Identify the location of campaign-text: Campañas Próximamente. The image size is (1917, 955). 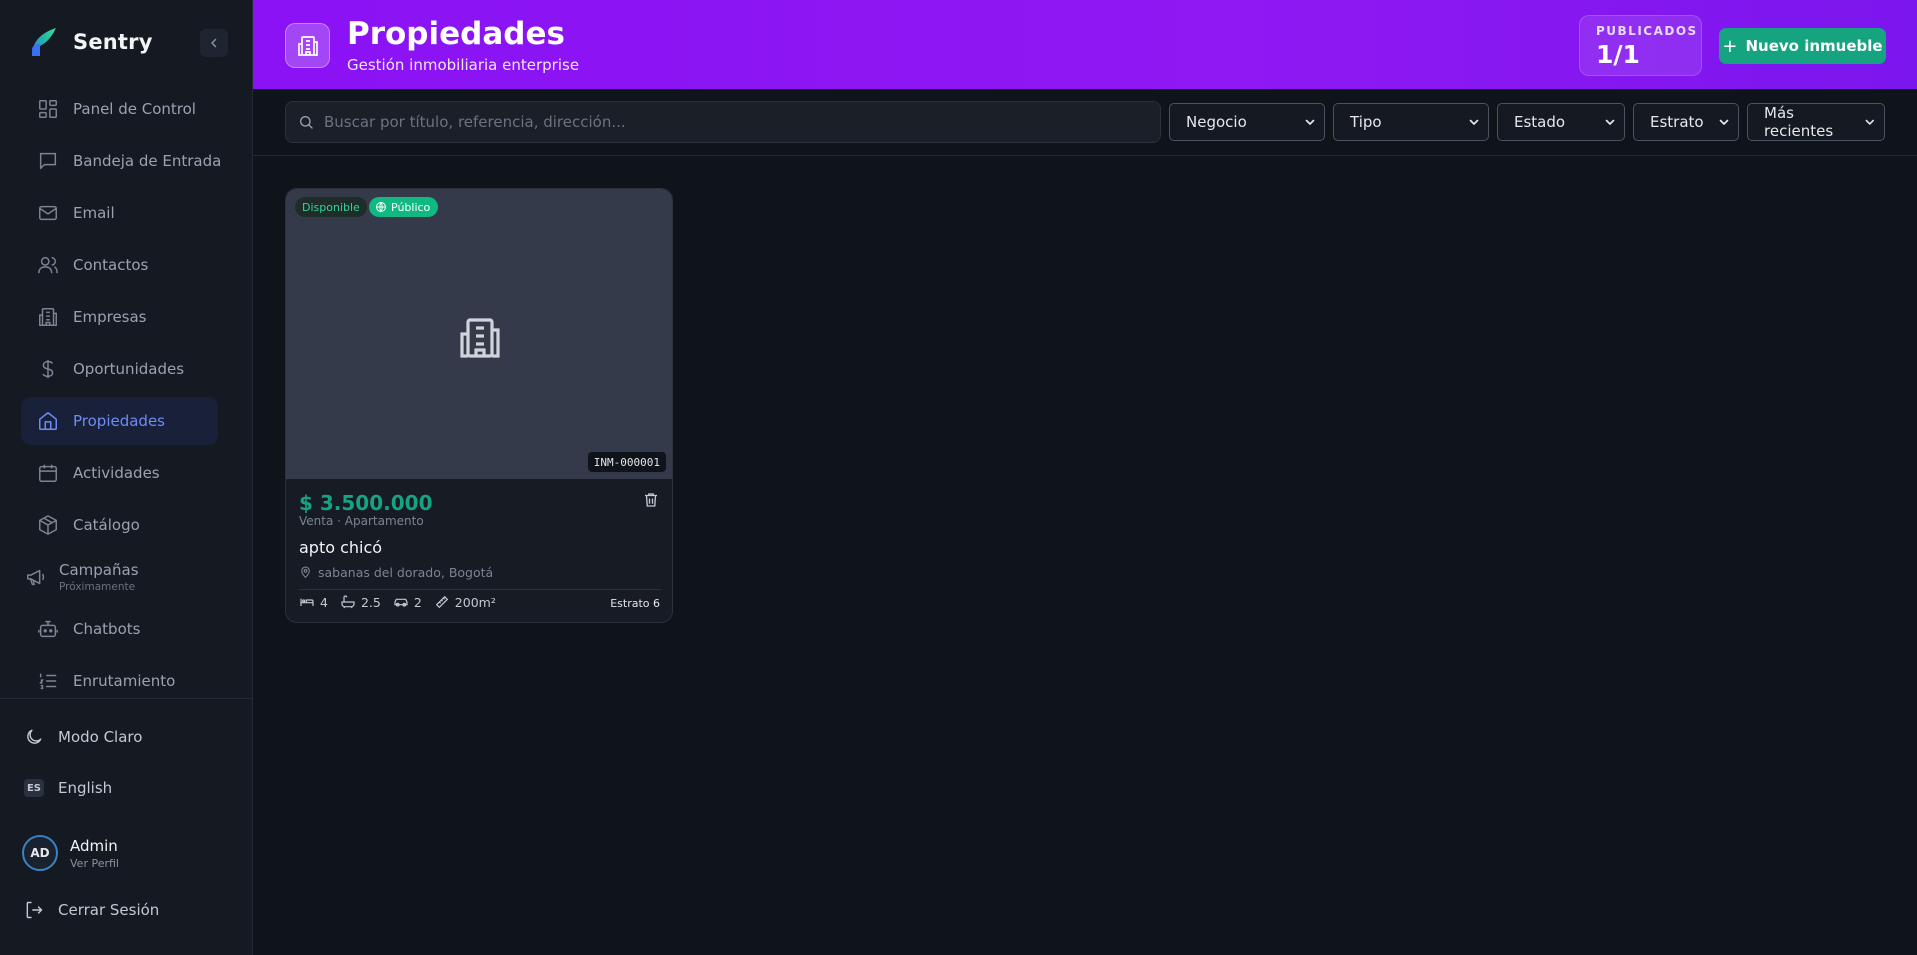
(99, 577).